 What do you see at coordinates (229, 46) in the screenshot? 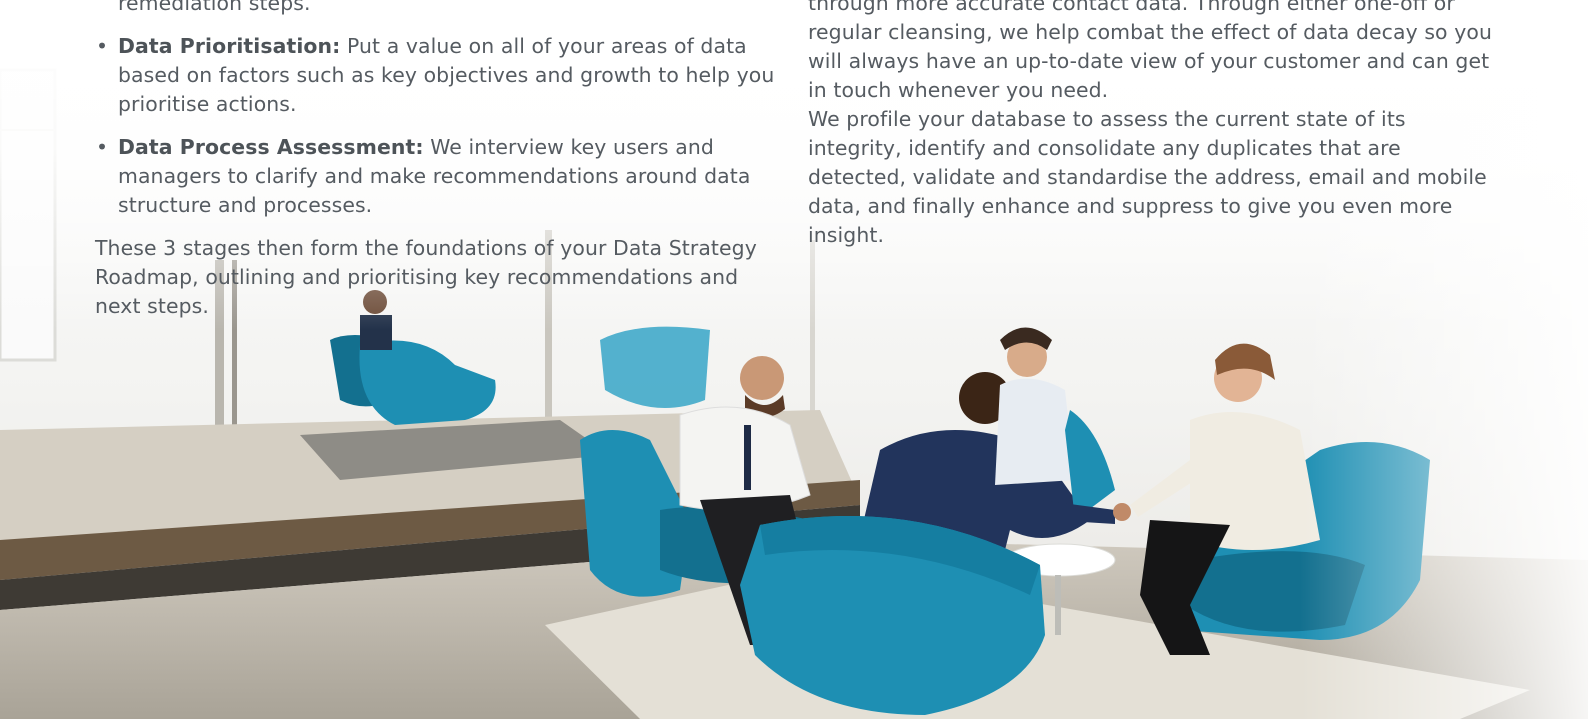
I see `bullet-term: Data Prioritisation:` at bounding box center [229, 46].